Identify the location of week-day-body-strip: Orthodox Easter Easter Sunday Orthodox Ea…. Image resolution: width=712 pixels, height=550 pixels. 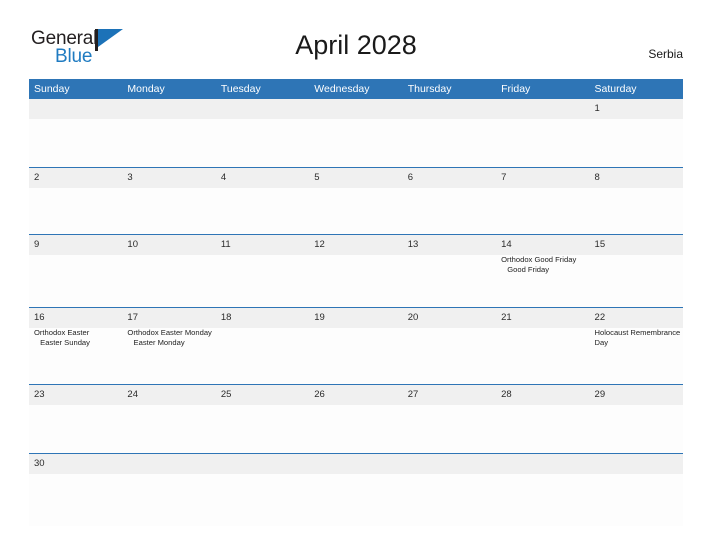
(356, 356).